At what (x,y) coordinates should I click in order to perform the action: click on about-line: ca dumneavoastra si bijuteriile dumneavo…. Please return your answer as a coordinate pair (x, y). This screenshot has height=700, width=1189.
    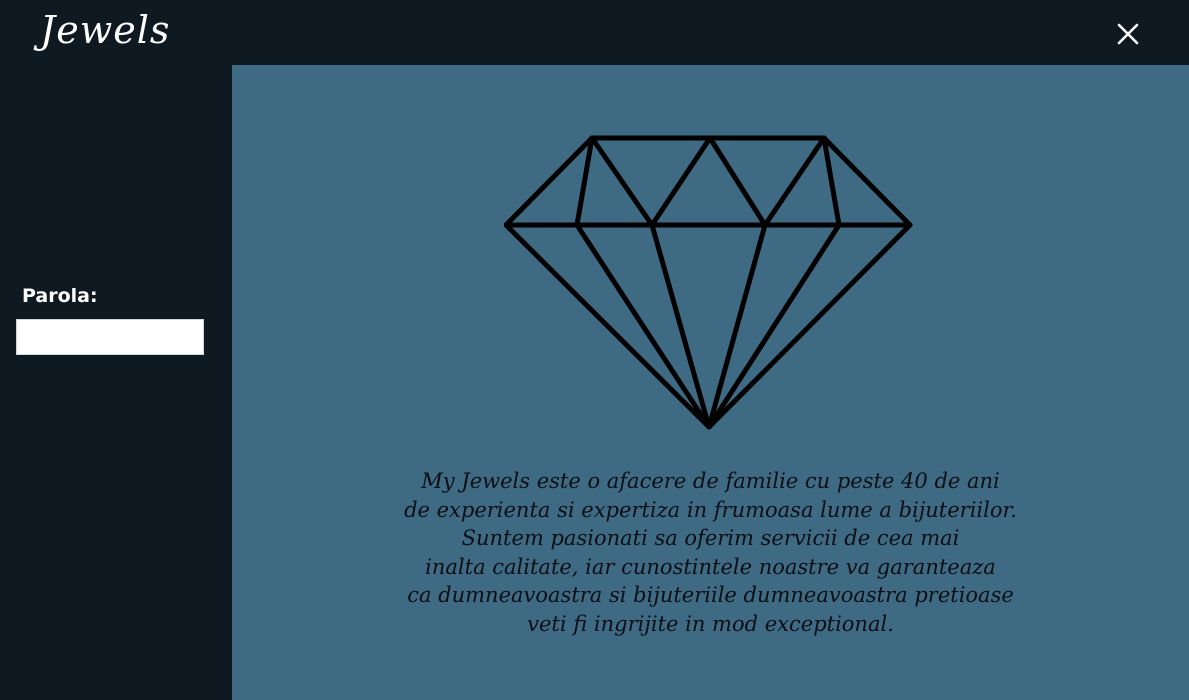
    Looking at the image, I should click on (710, 595).